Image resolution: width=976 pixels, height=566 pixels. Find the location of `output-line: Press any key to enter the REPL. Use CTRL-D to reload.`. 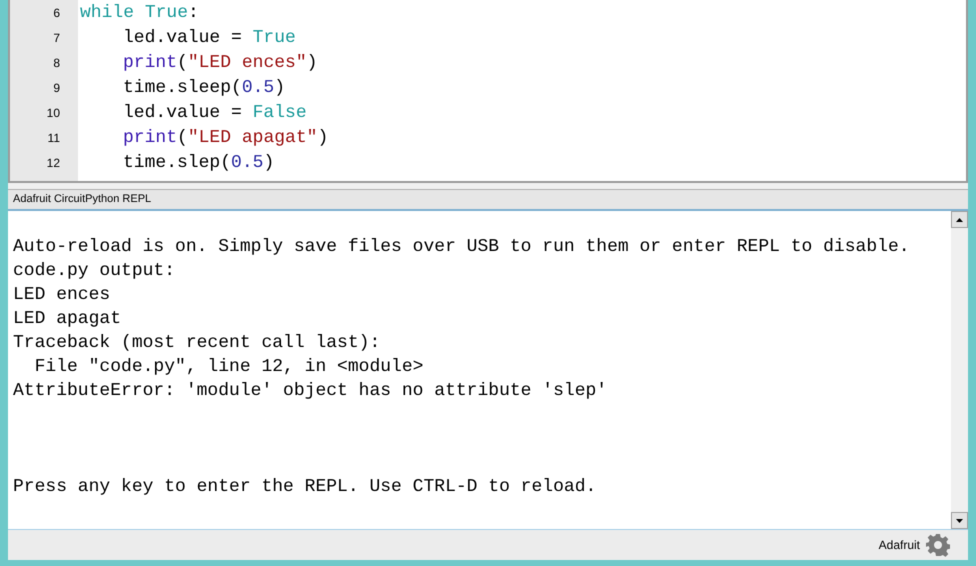

output-line: Press any key to enter the REPL. Use CTRL-D to reload. is located at coordinates (305, 487).